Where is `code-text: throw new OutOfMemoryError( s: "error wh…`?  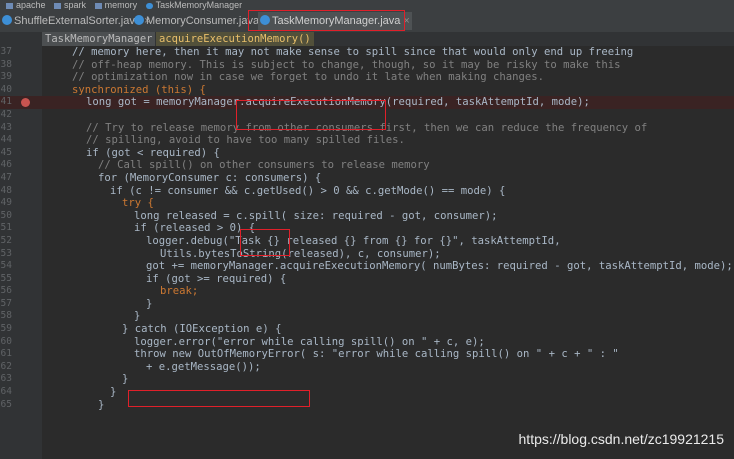 code-text: throw new OutOfMemoryError( s: "error wh… is located at coordinates (376, 354).